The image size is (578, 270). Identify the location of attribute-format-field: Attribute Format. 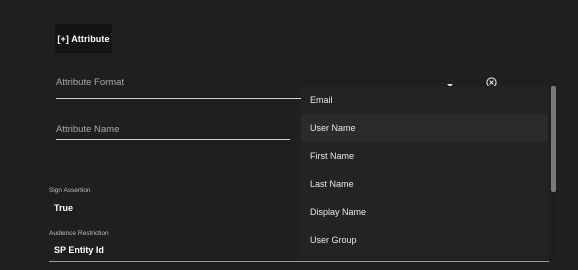
(179, 88).